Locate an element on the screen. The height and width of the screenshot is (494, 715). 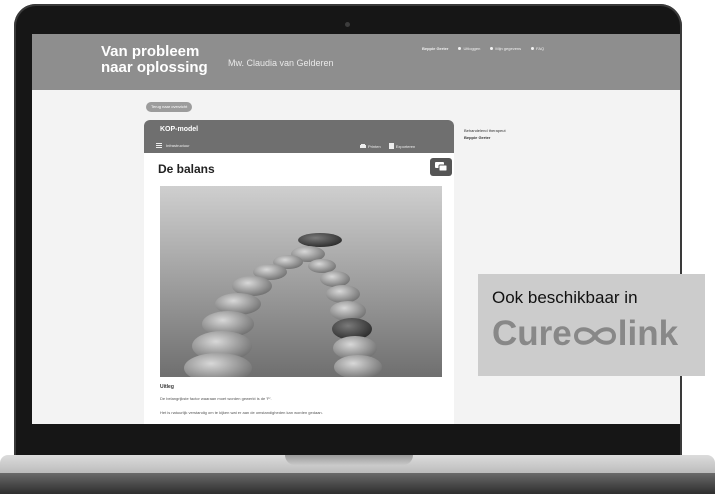
card-subtitle-label: Infrastructuur is located at coordinates (178, 145).